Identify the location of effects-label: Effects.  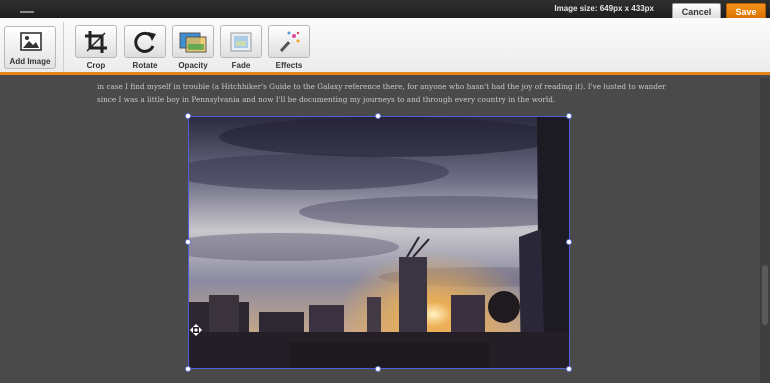
(289, 65).